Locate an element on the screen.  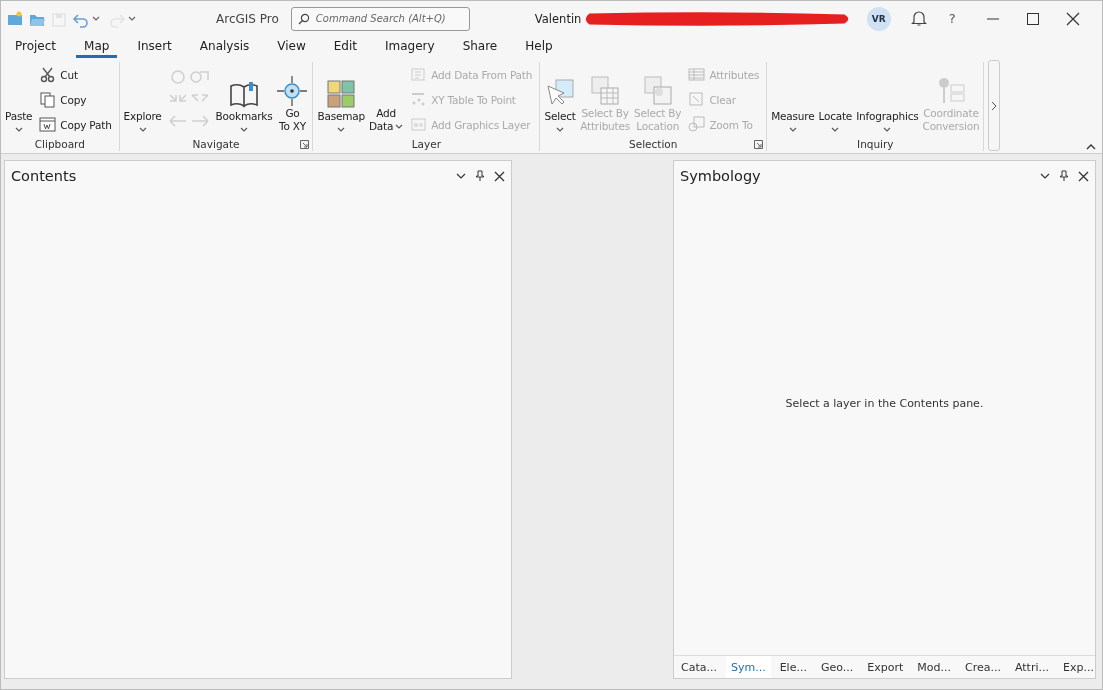
help-button: ? is located at coordinates (952, 18).